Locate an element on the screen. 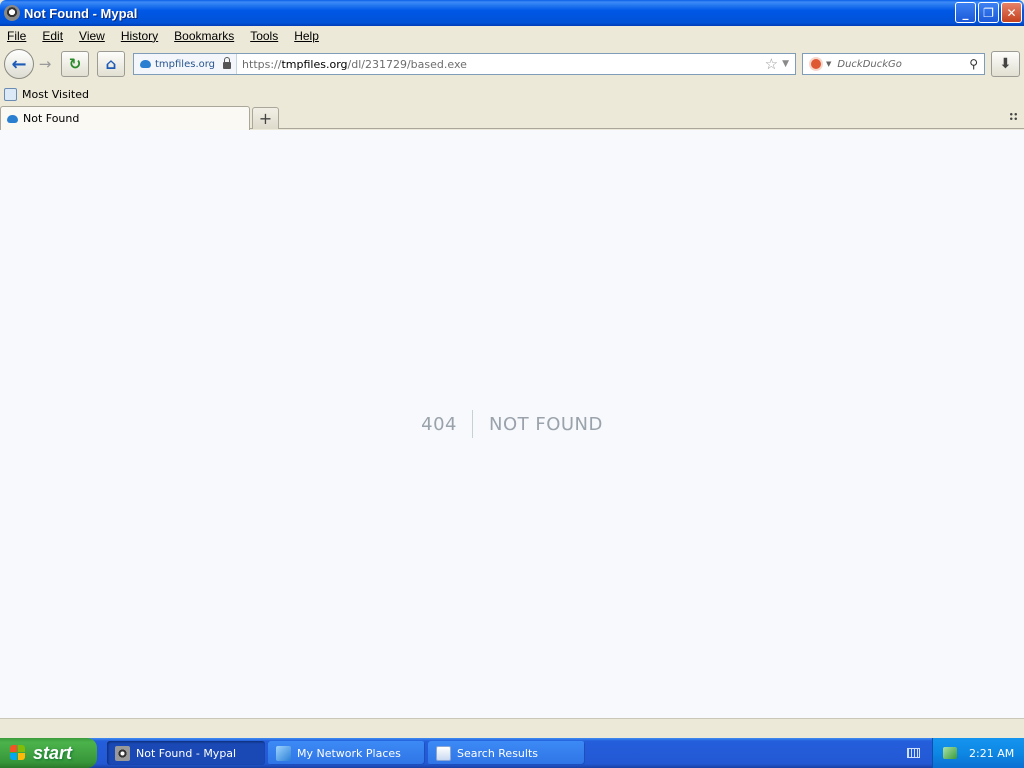  taskbar-item-mypal: Not Found - Mypal is located at coordinates (186, 753).